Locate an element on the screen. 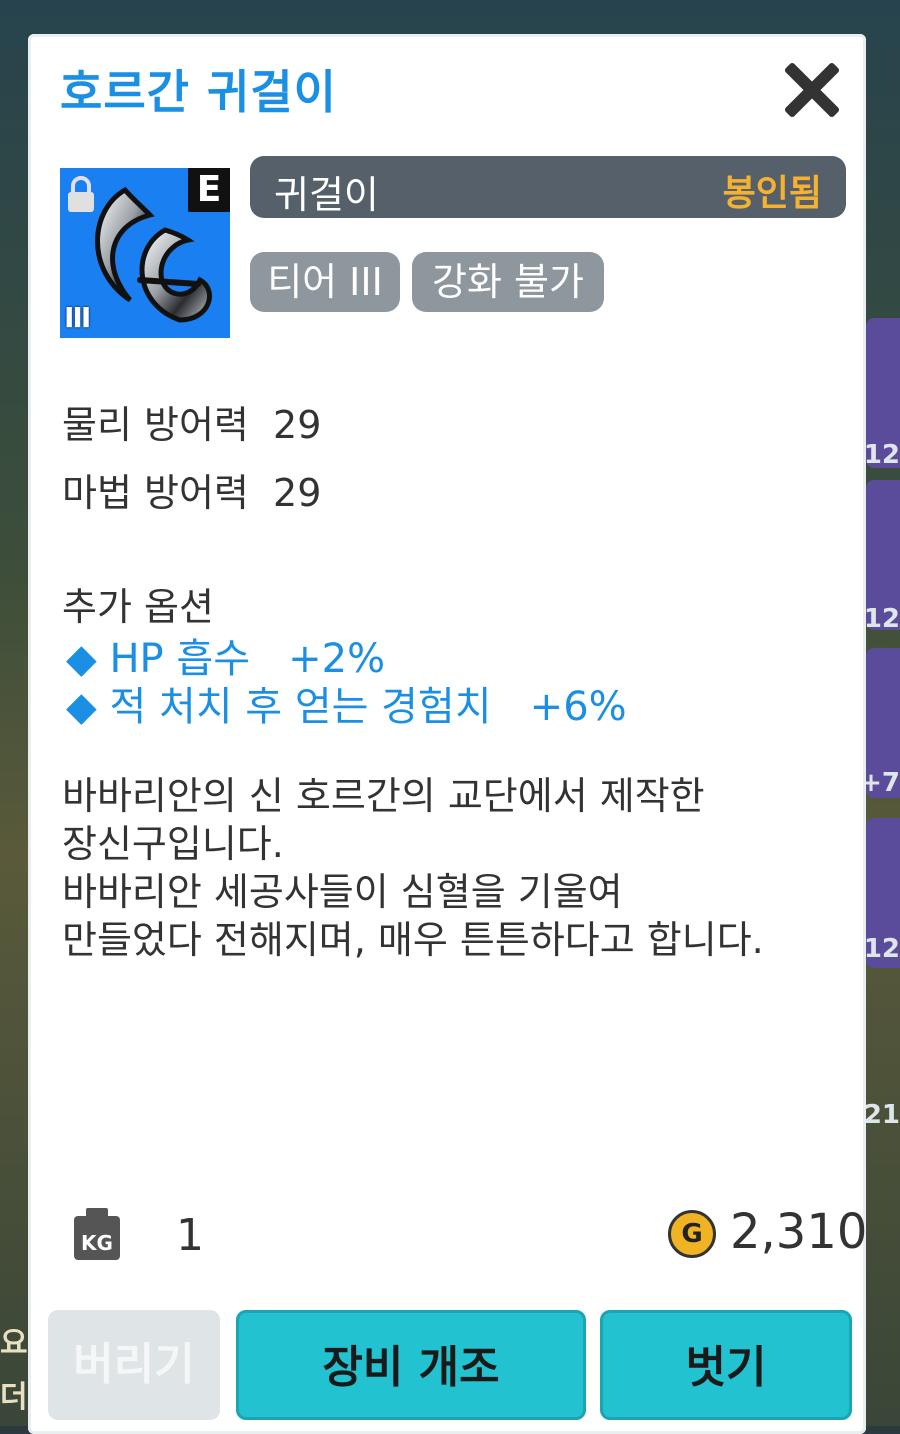 This screenshot has height=1434, width=900. stat-magic-defense: 마법 방어력 29 is located at coordinates (192, 493).